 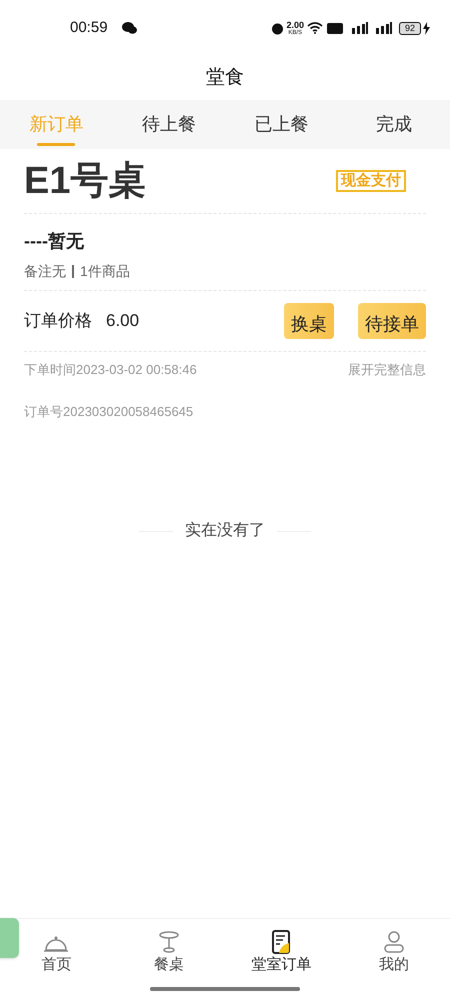 What do you see at coordinates (56, 144) in the screenshot?
I see `tab-indicator` at bounding box center [56, 144].